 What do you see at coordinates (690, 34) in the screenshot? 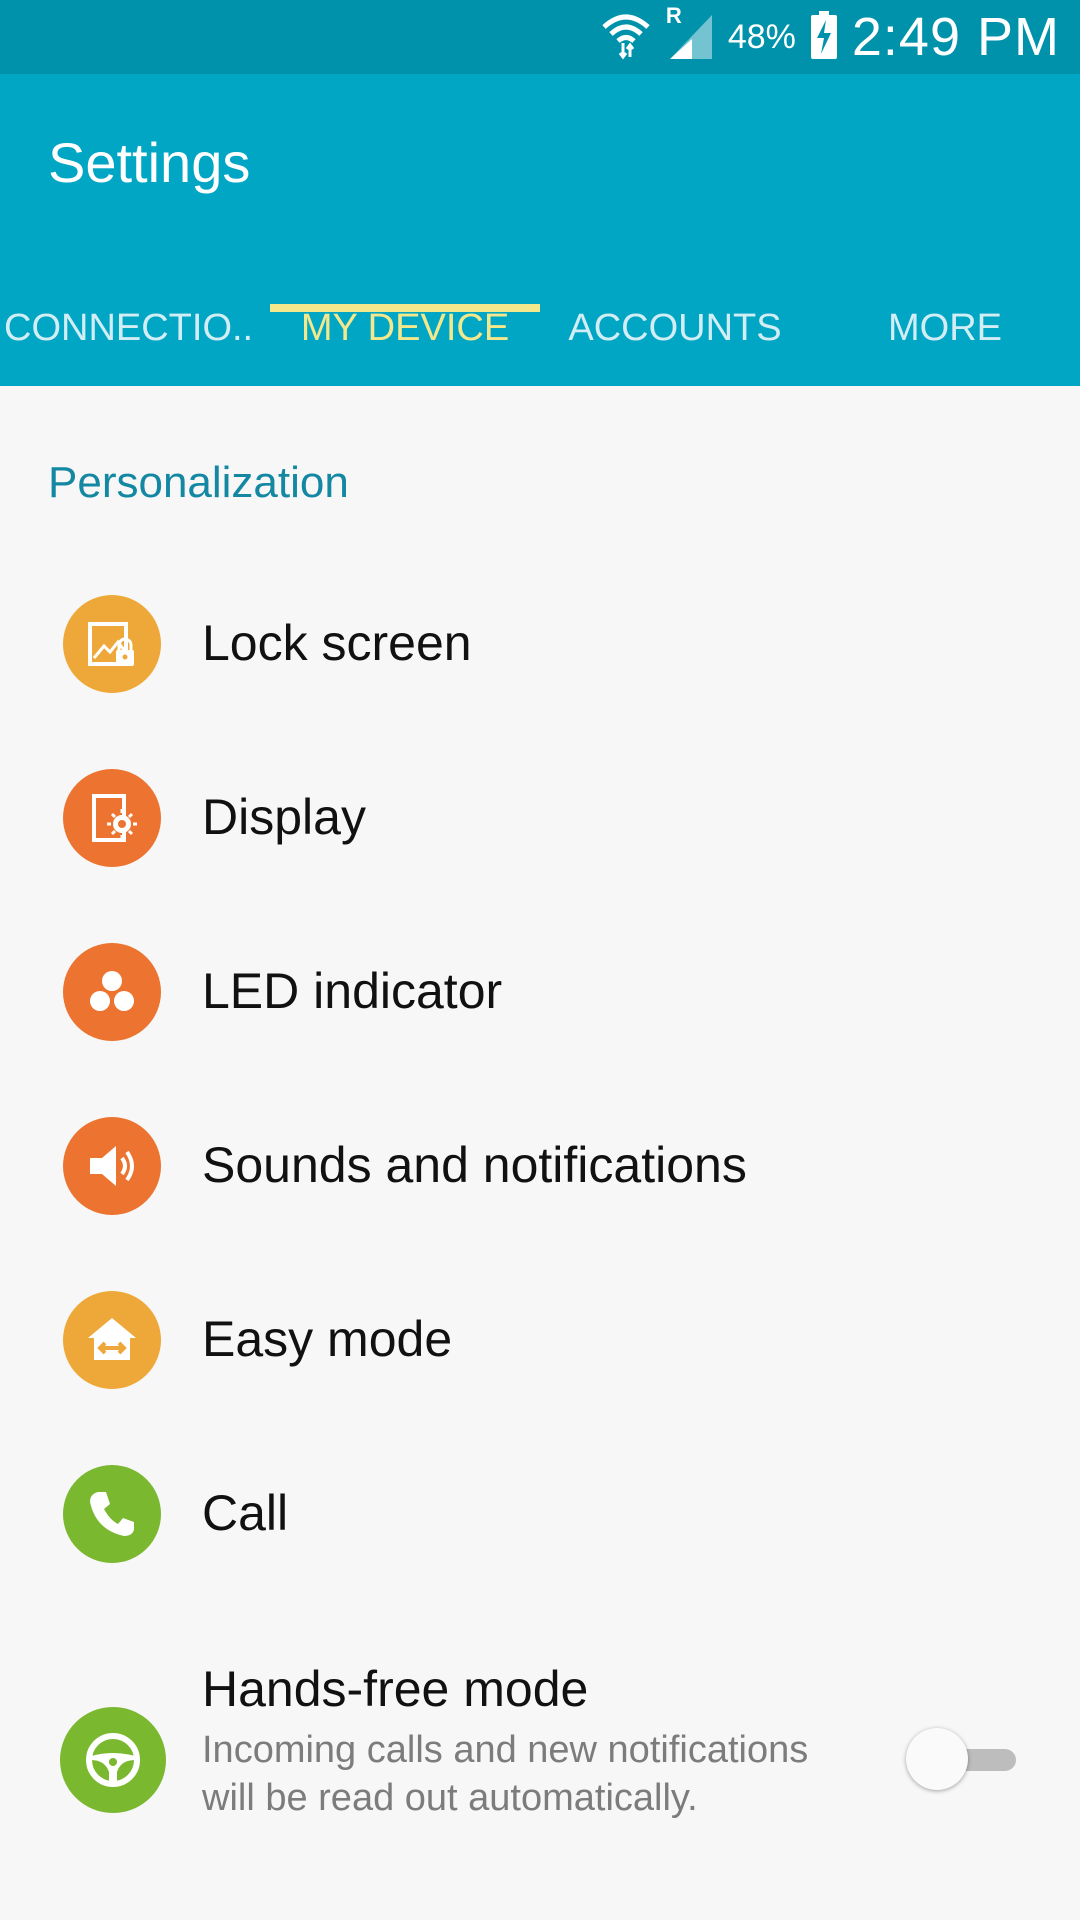
I see `signal-icon: R` at bounding box center [690, 34].